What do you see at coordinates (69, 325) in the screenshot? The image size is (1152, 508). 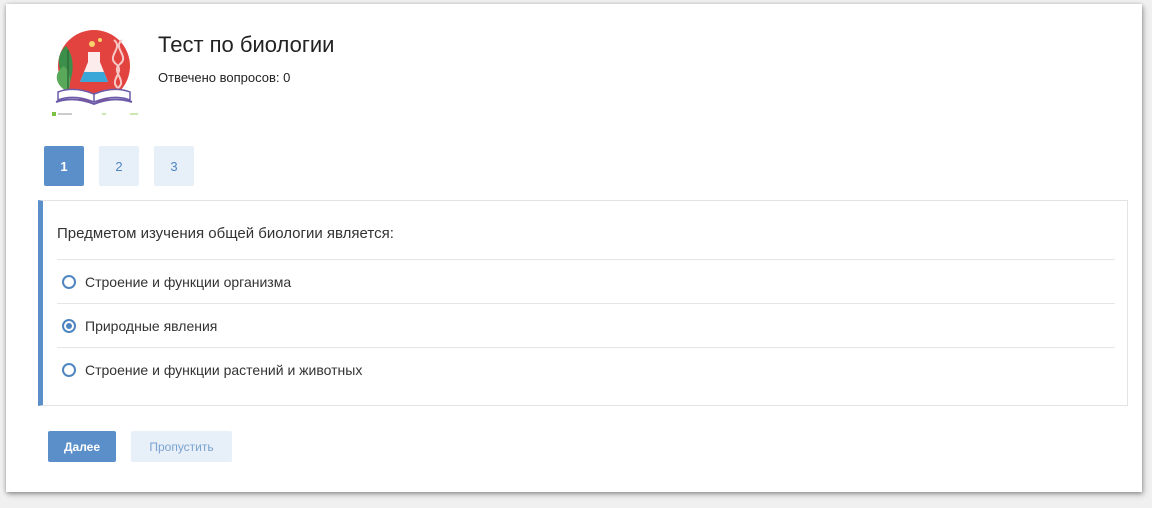 I see `radio-button-checked` at bounding box center [69, 325].